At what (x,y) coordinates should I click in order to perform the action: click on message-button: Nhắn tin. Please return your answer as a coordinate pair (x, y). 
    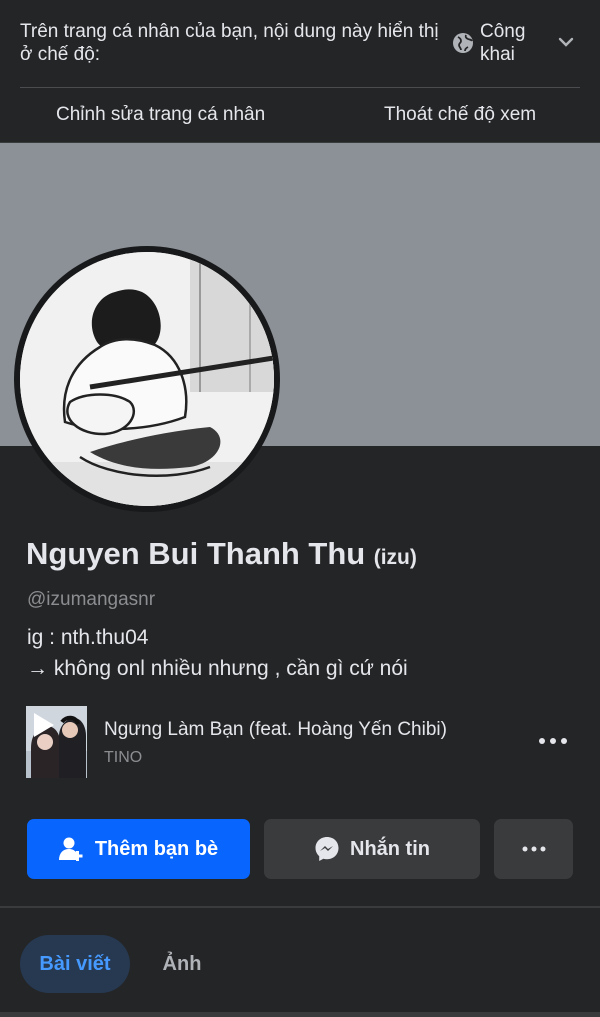
    Looking at the image, I should click on (372, 849).